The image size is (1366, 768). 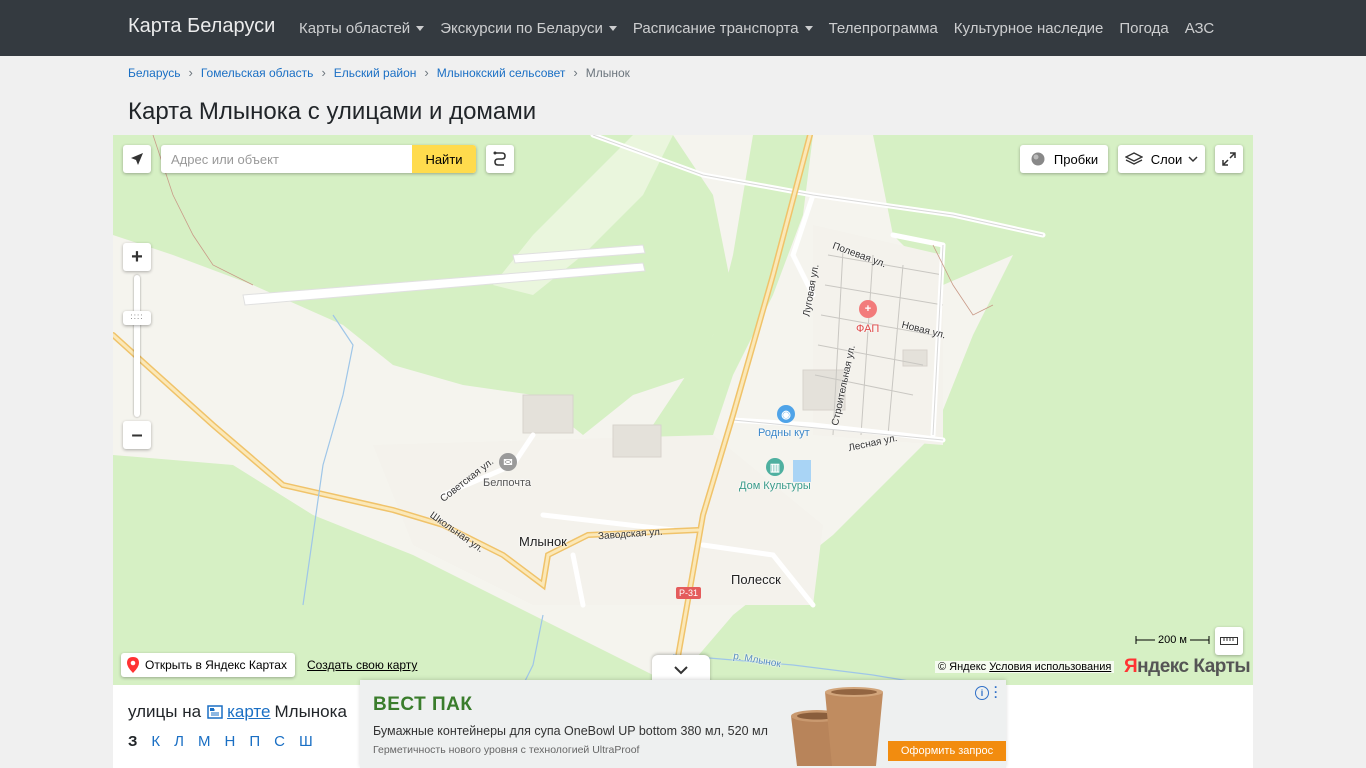 I want to click on scale-bar-right, so click(x=1199, y=640).